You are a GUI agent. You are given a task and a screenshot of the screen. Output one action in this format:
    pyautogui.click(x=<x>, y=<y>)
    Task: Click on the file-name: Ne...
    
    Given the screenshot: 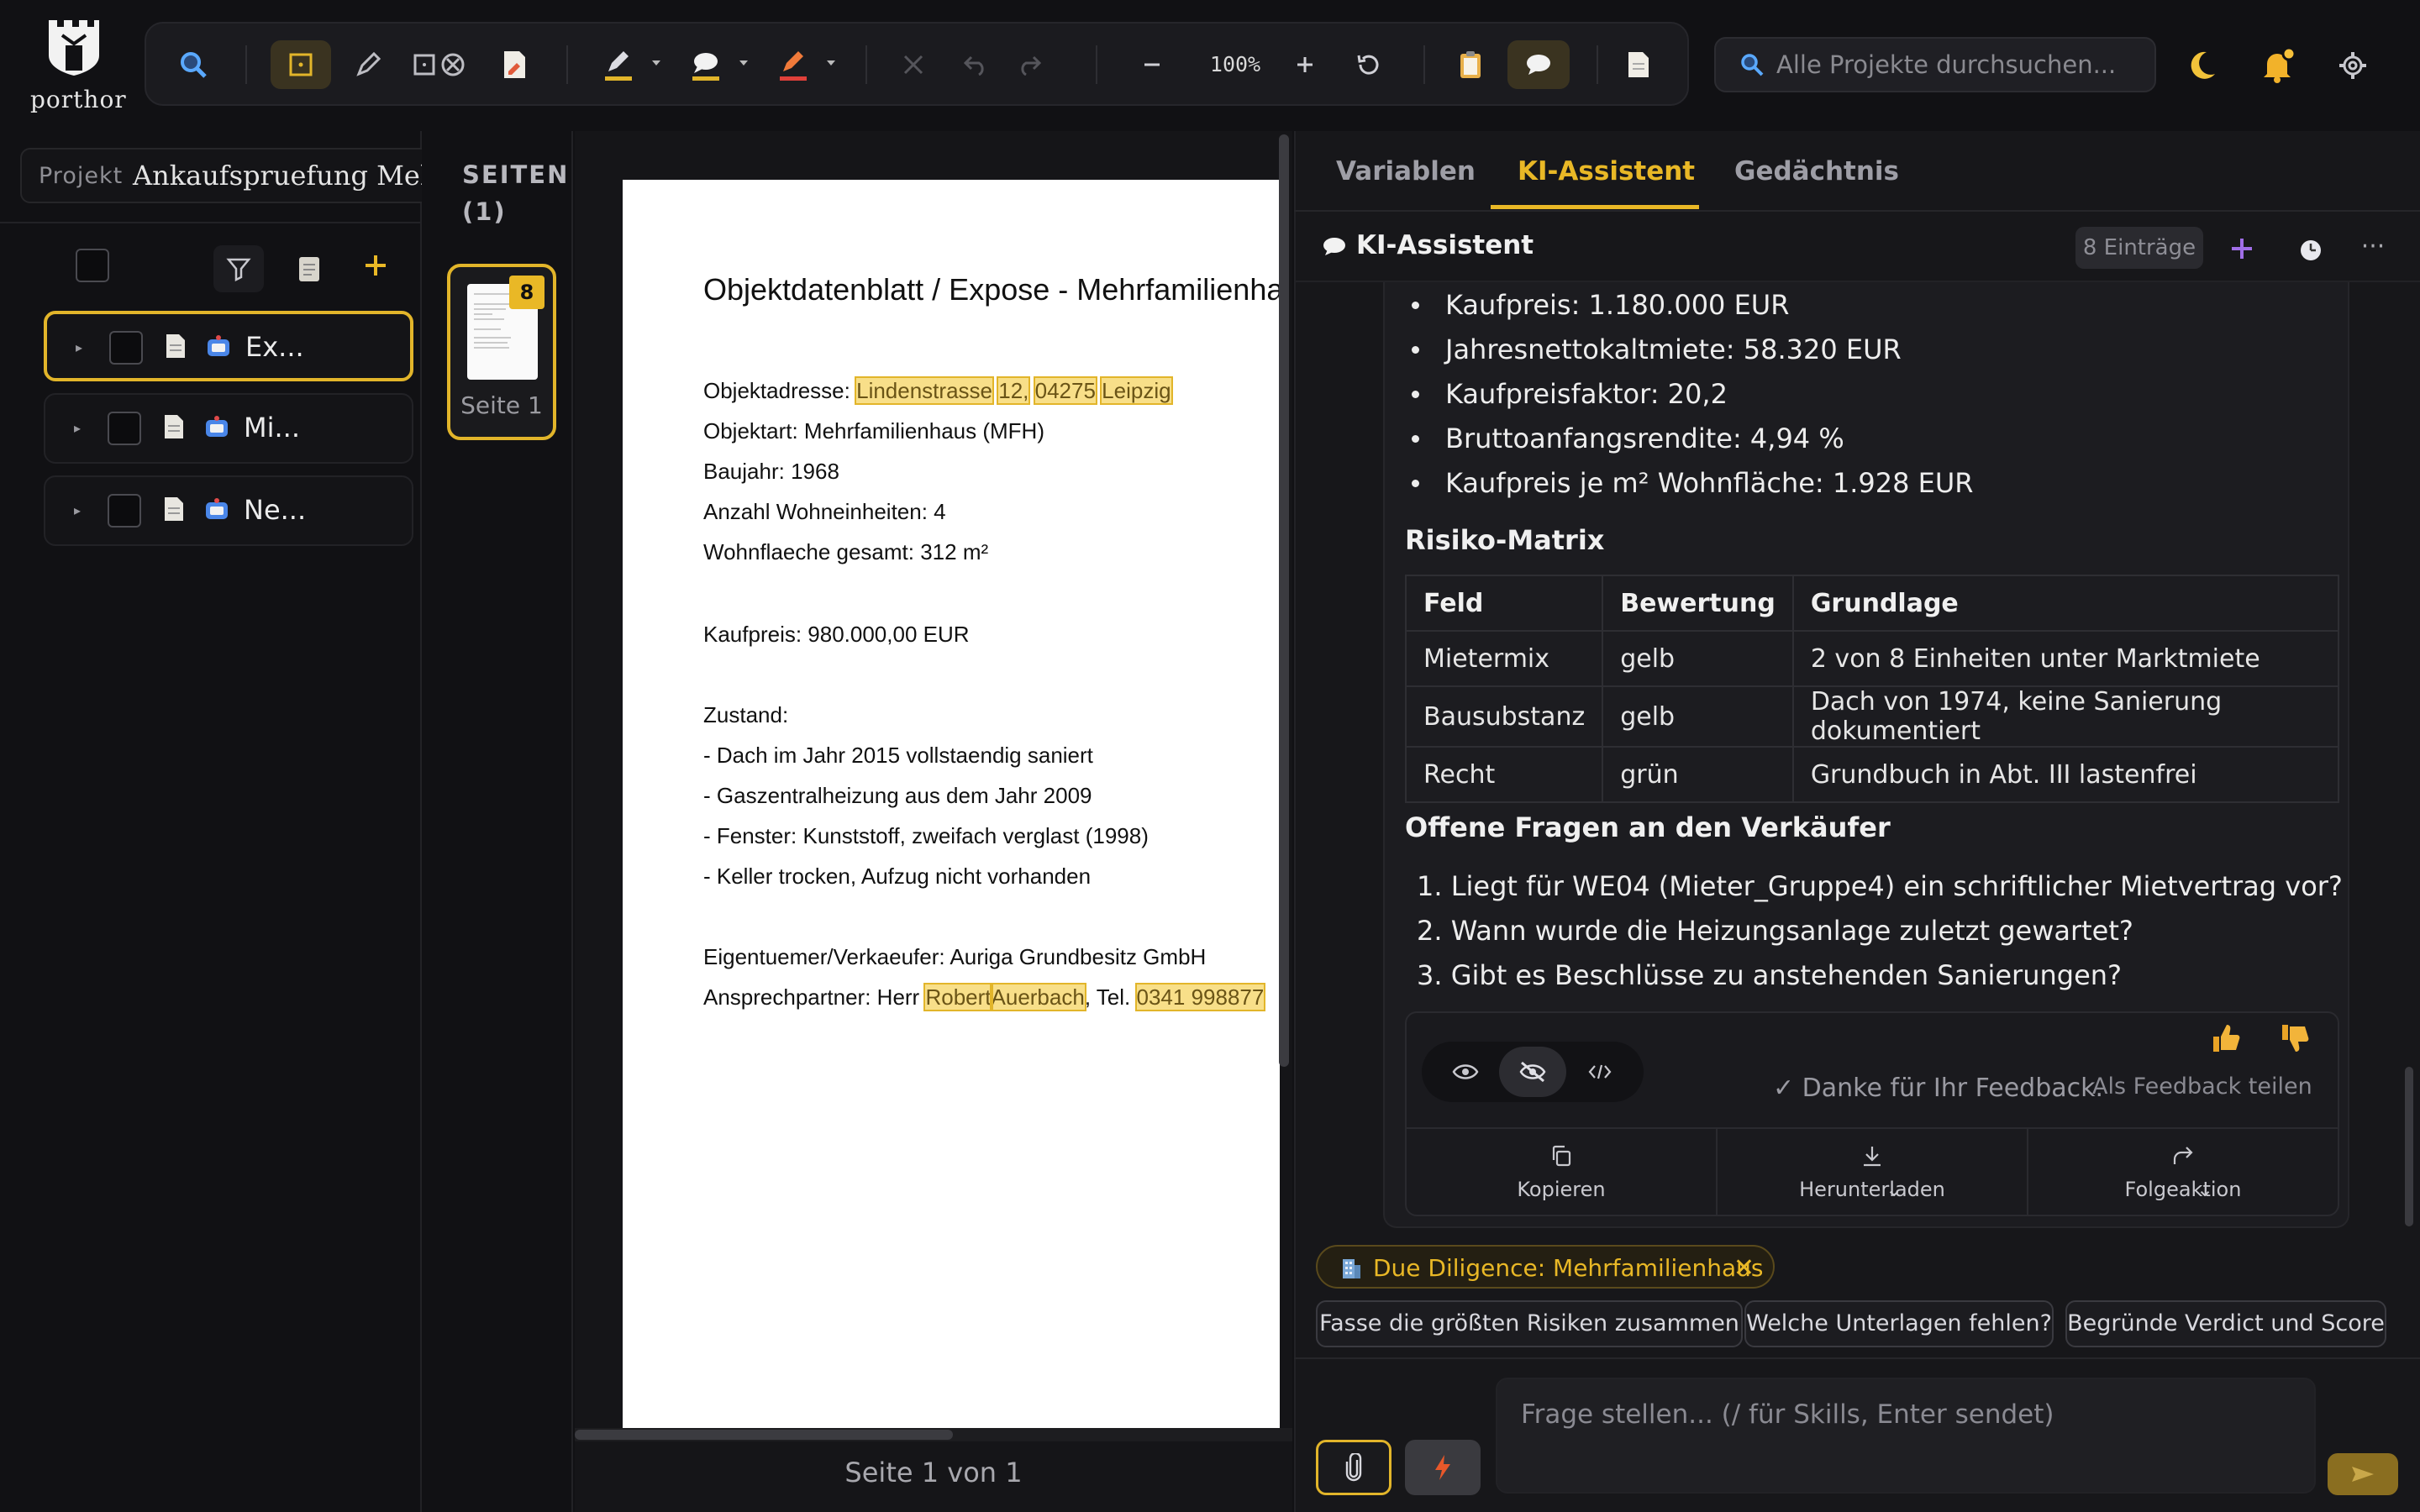 What is the action you would take?
    pyautogui.click(x=276, y=510)
    